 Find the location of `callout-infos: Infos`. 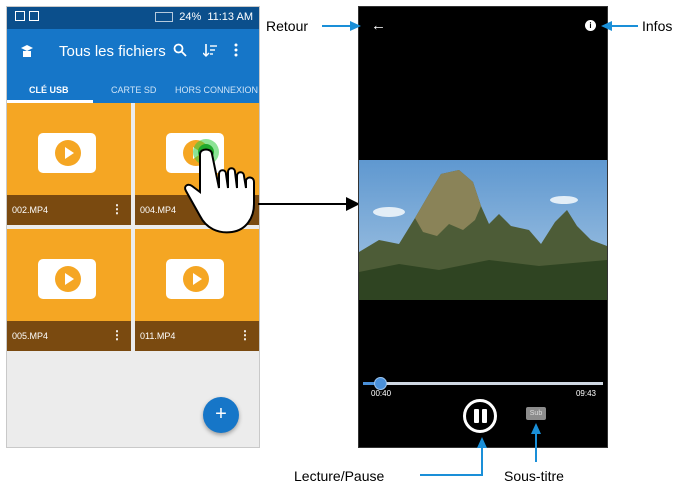

callout-infos: Infos is located at coordinates (657, 26).